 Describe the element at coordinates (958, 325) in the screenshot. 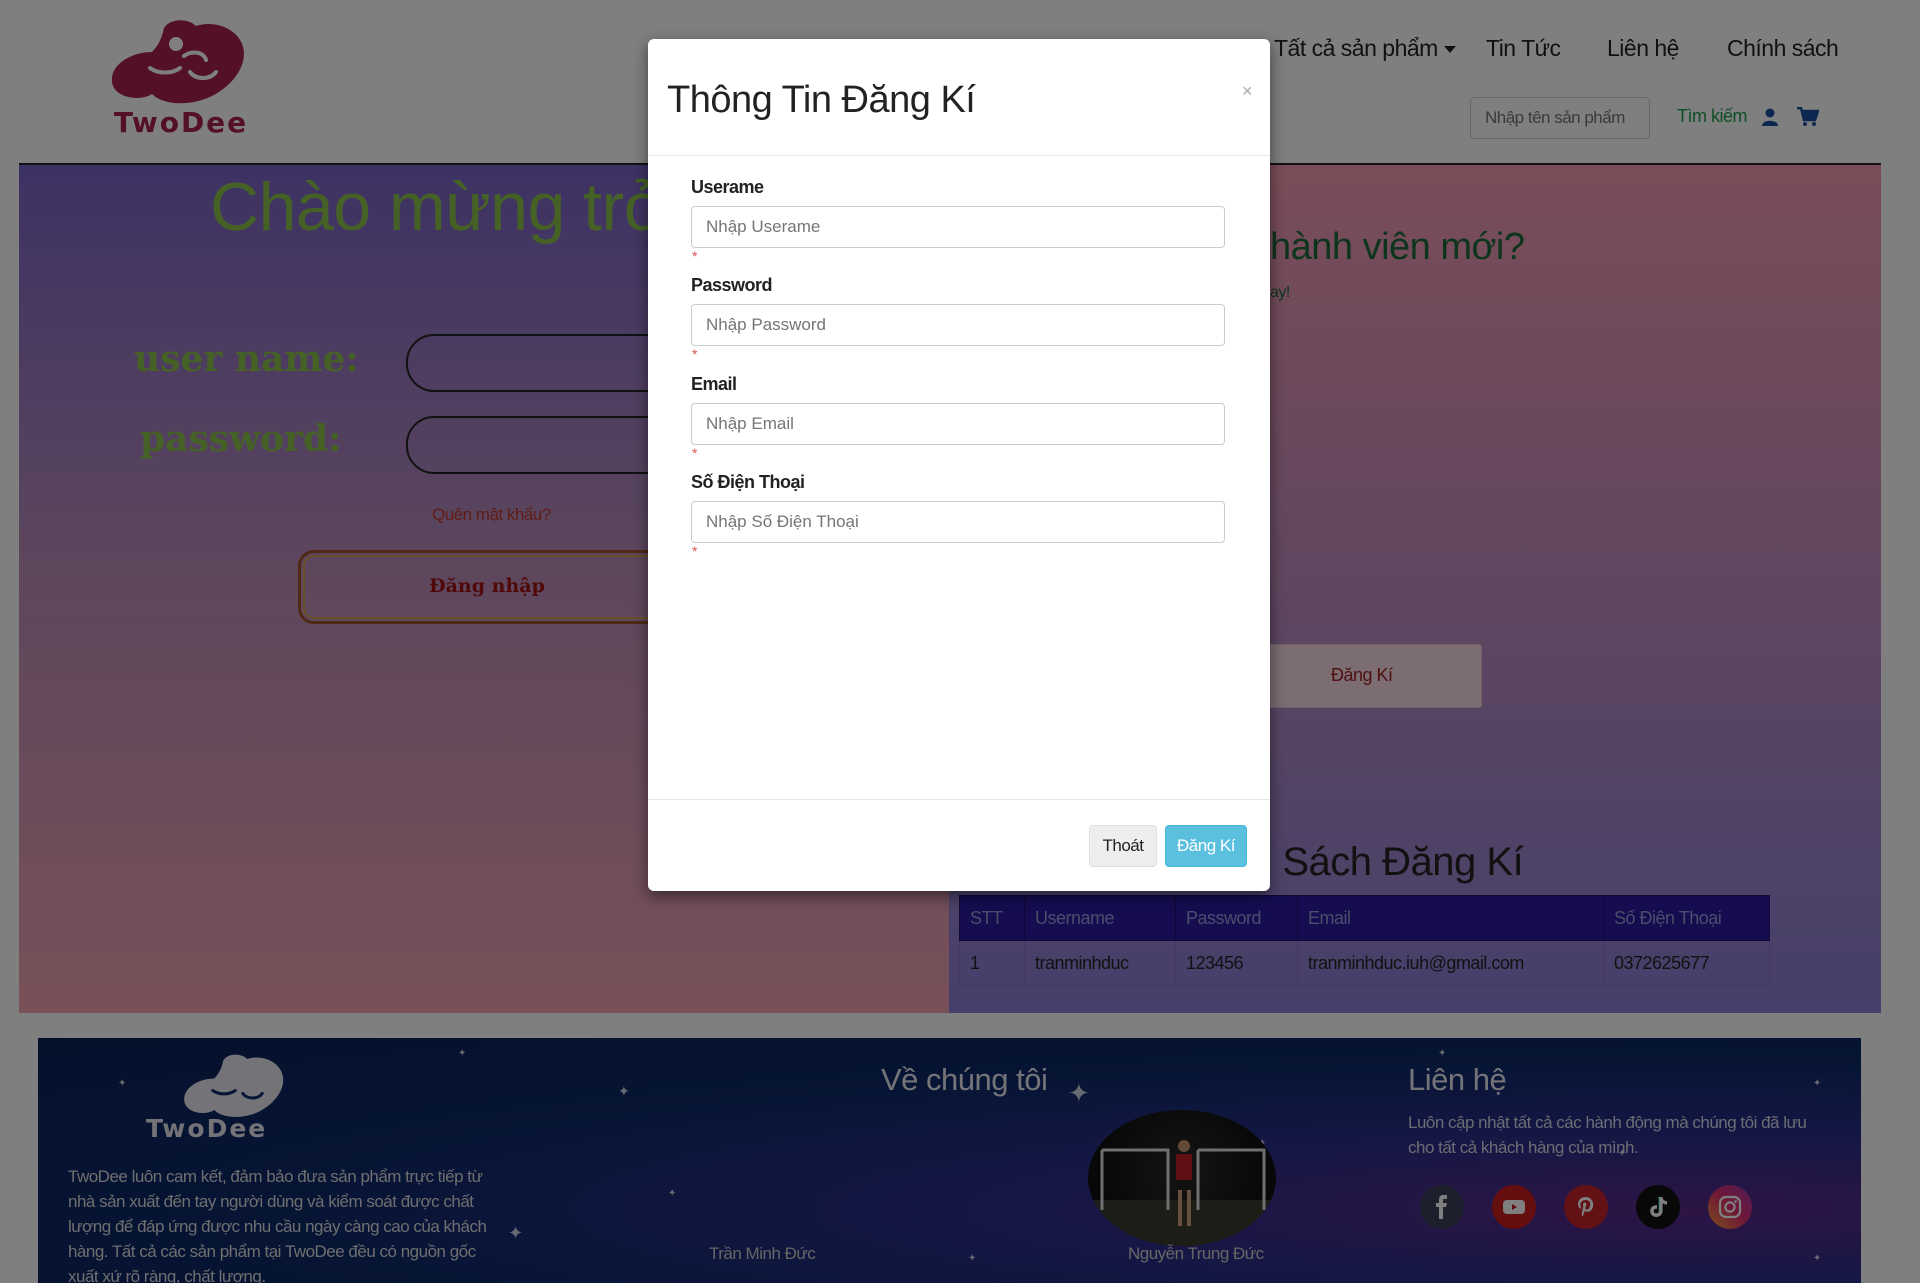

I see `password-field` at that location.